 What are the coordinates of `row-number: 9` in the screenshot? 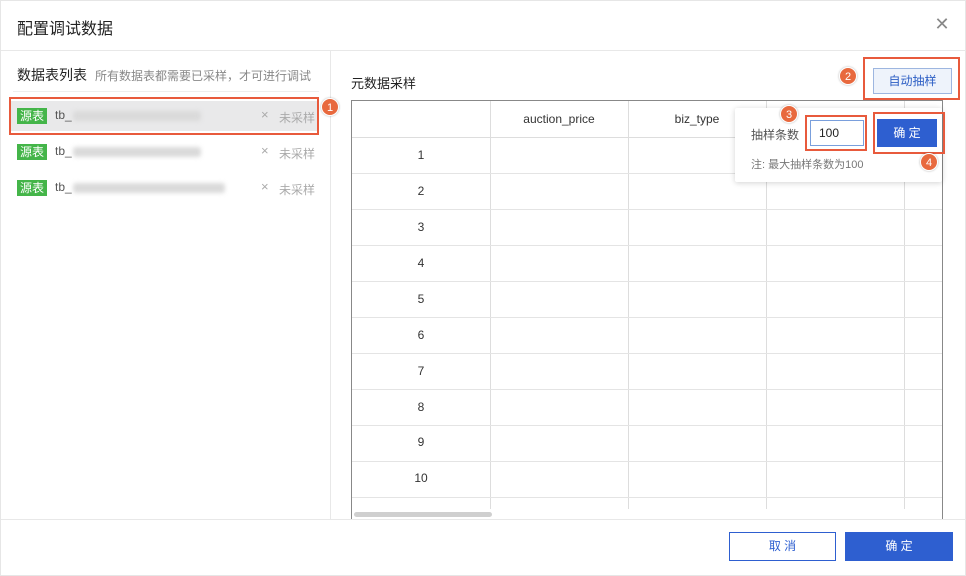 It's located at (421, 442).